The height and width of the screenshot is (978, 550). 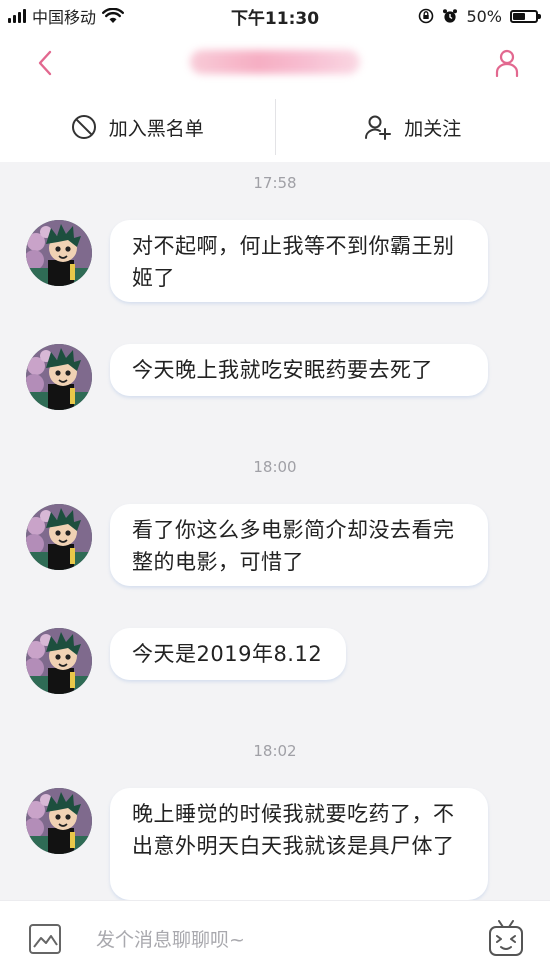 I want to click on message-row: 今天是2019年8.12, so click(x=186, y=661).